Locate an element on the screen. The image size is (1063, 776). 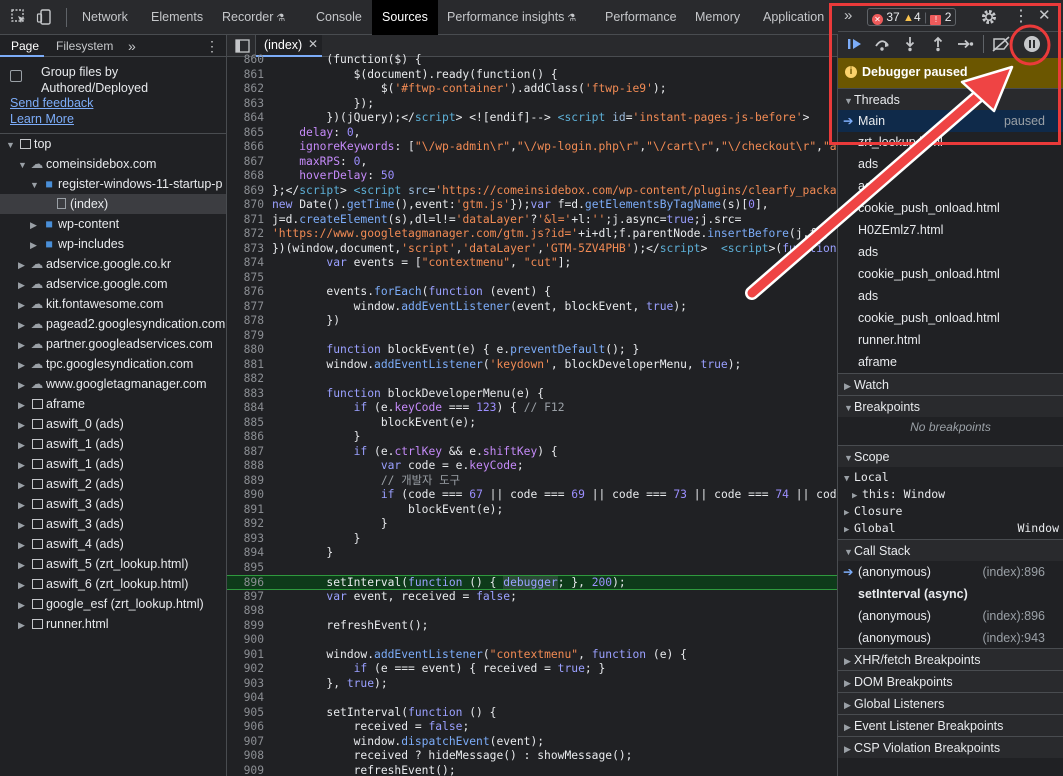
line-number: 863 is located at coordinates (245, 104).